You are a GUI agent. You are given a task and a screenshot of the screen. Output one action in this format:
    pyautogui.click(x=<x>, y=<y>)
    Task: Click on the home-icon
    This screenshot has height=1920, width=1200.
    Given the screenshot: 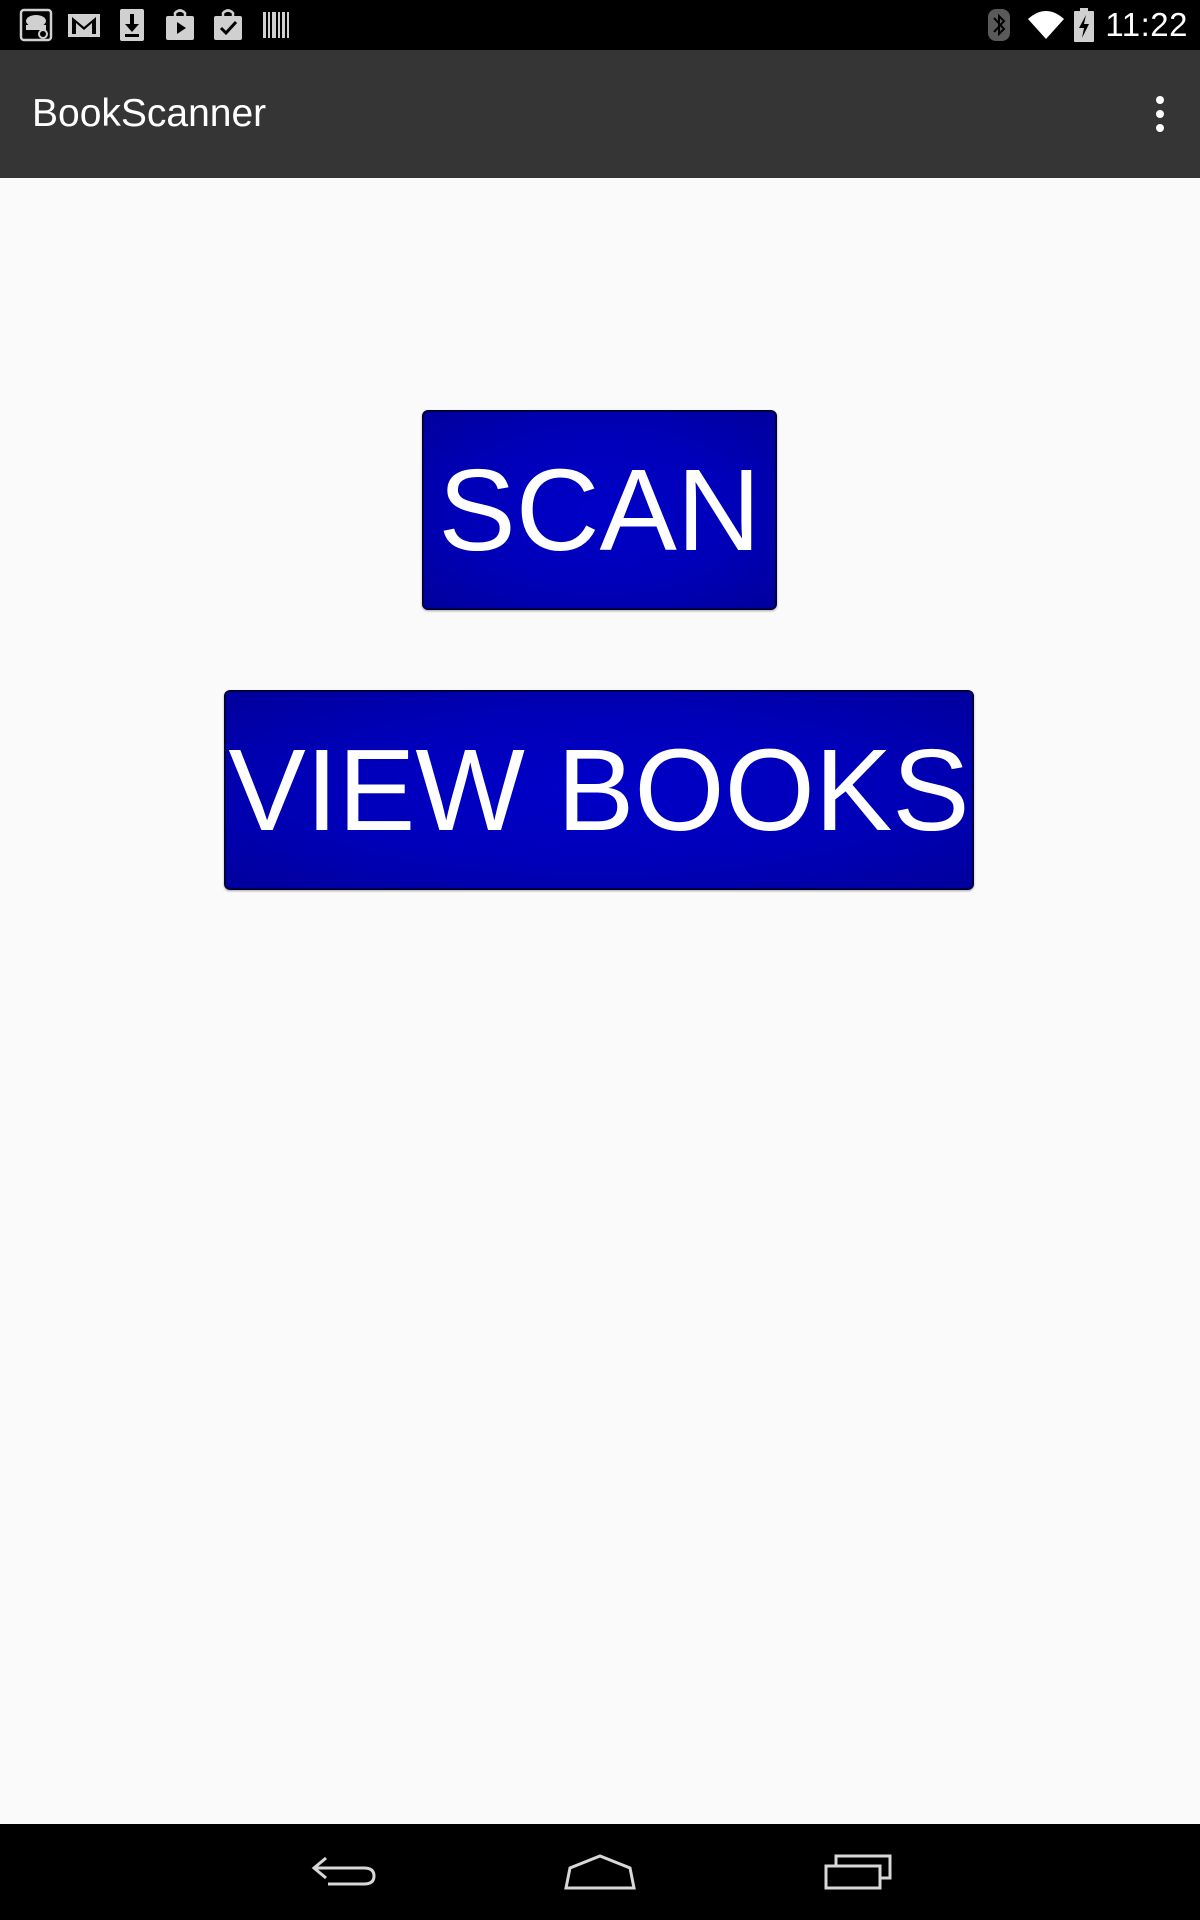 What is the action you would take?
    pyautogui.click(x=600, y=1872)
    